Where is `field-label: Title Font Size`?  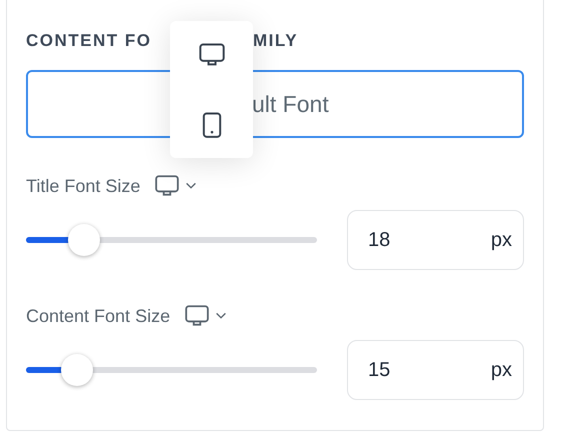 field-label: Title Font Size is located at coordinates (83, 186).